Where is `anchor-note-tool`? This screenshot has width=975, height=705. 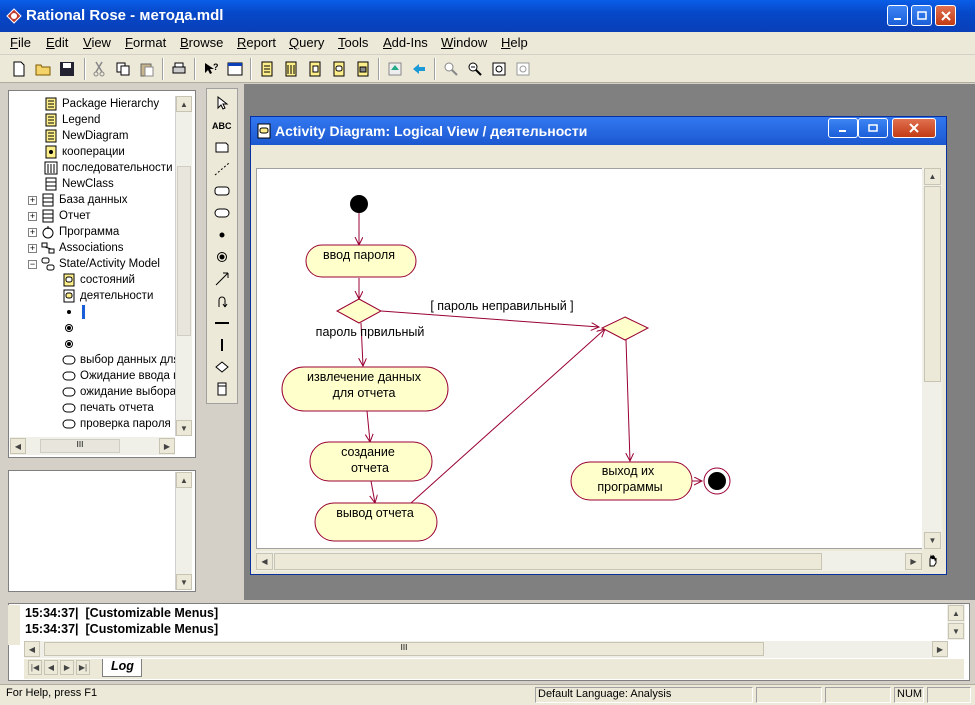 anchor-note-tool is located at coordinates (222, 169).